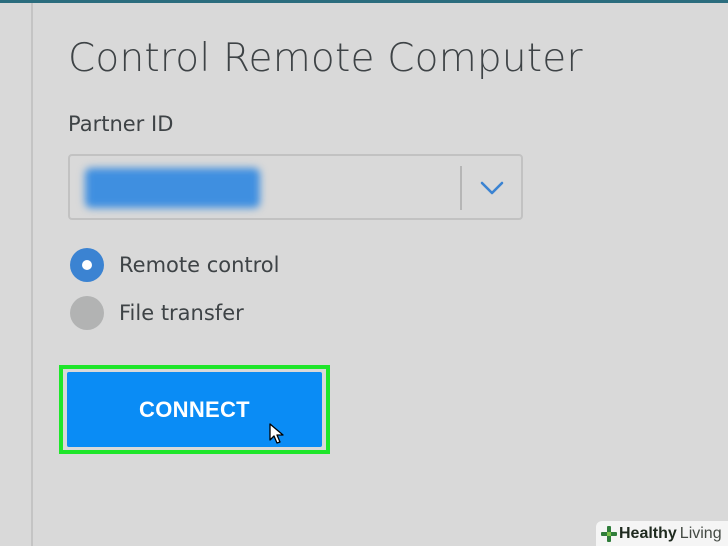  What do you see at coordinates (121, 124) in the screenshot?
I see `partner-id-label: Partner ID` at bounding box center [121, 124].